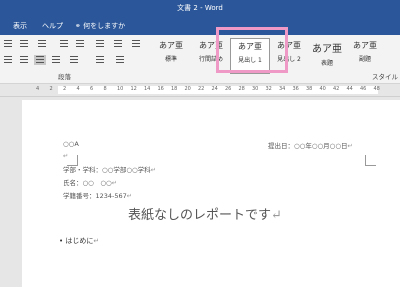 The image size is (400, 287). What do you see at coordinates (64, 43) in the screenshot?
I see `decrease-indent-icon` at bounding box center [64, 43].